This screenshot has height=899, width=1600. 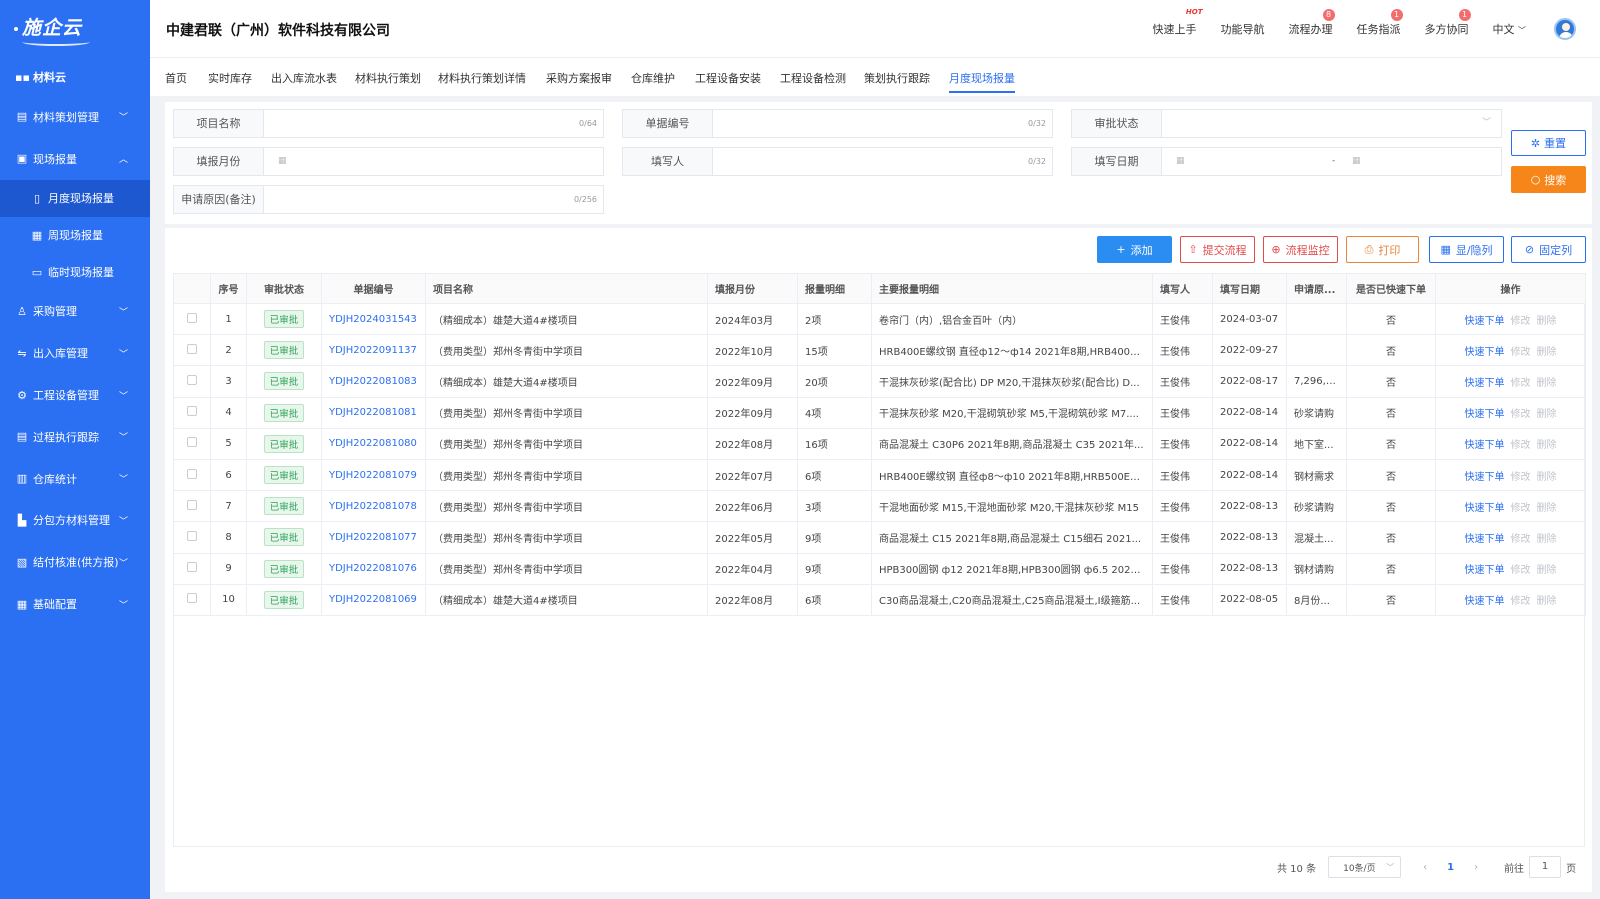 I want to click on fill-month-input: ▦, so click(x=433, y=161).